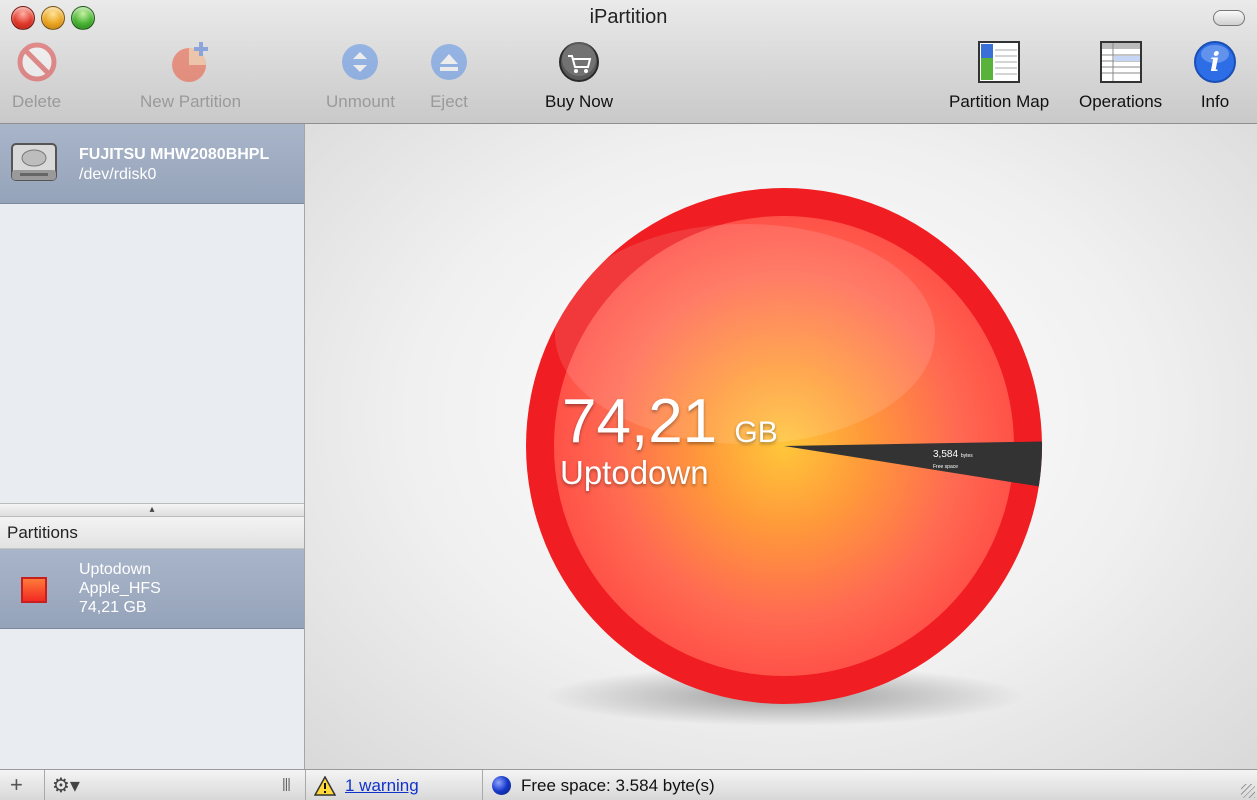 This screenshot has height=800, width=1257. I want to click on free-slice-text: Free space, so click(946, 467).